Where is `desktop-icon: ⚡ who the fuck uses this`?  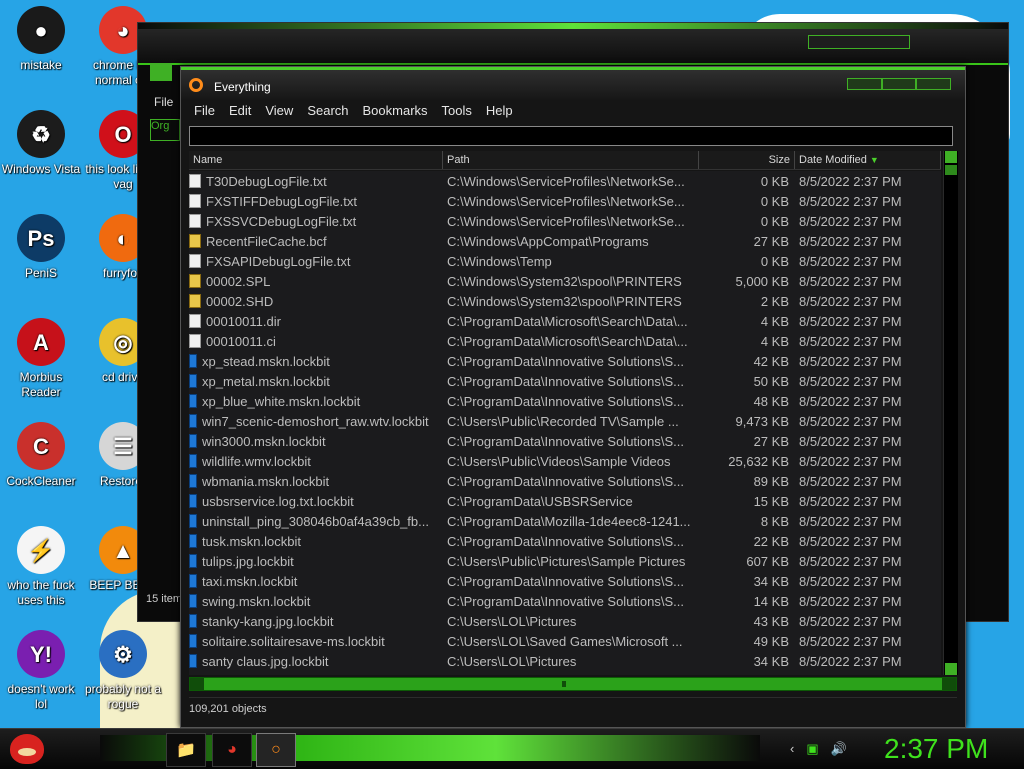 desktop-icon: ⚡ who the fuck uses this is located at coordinates (41, 567).